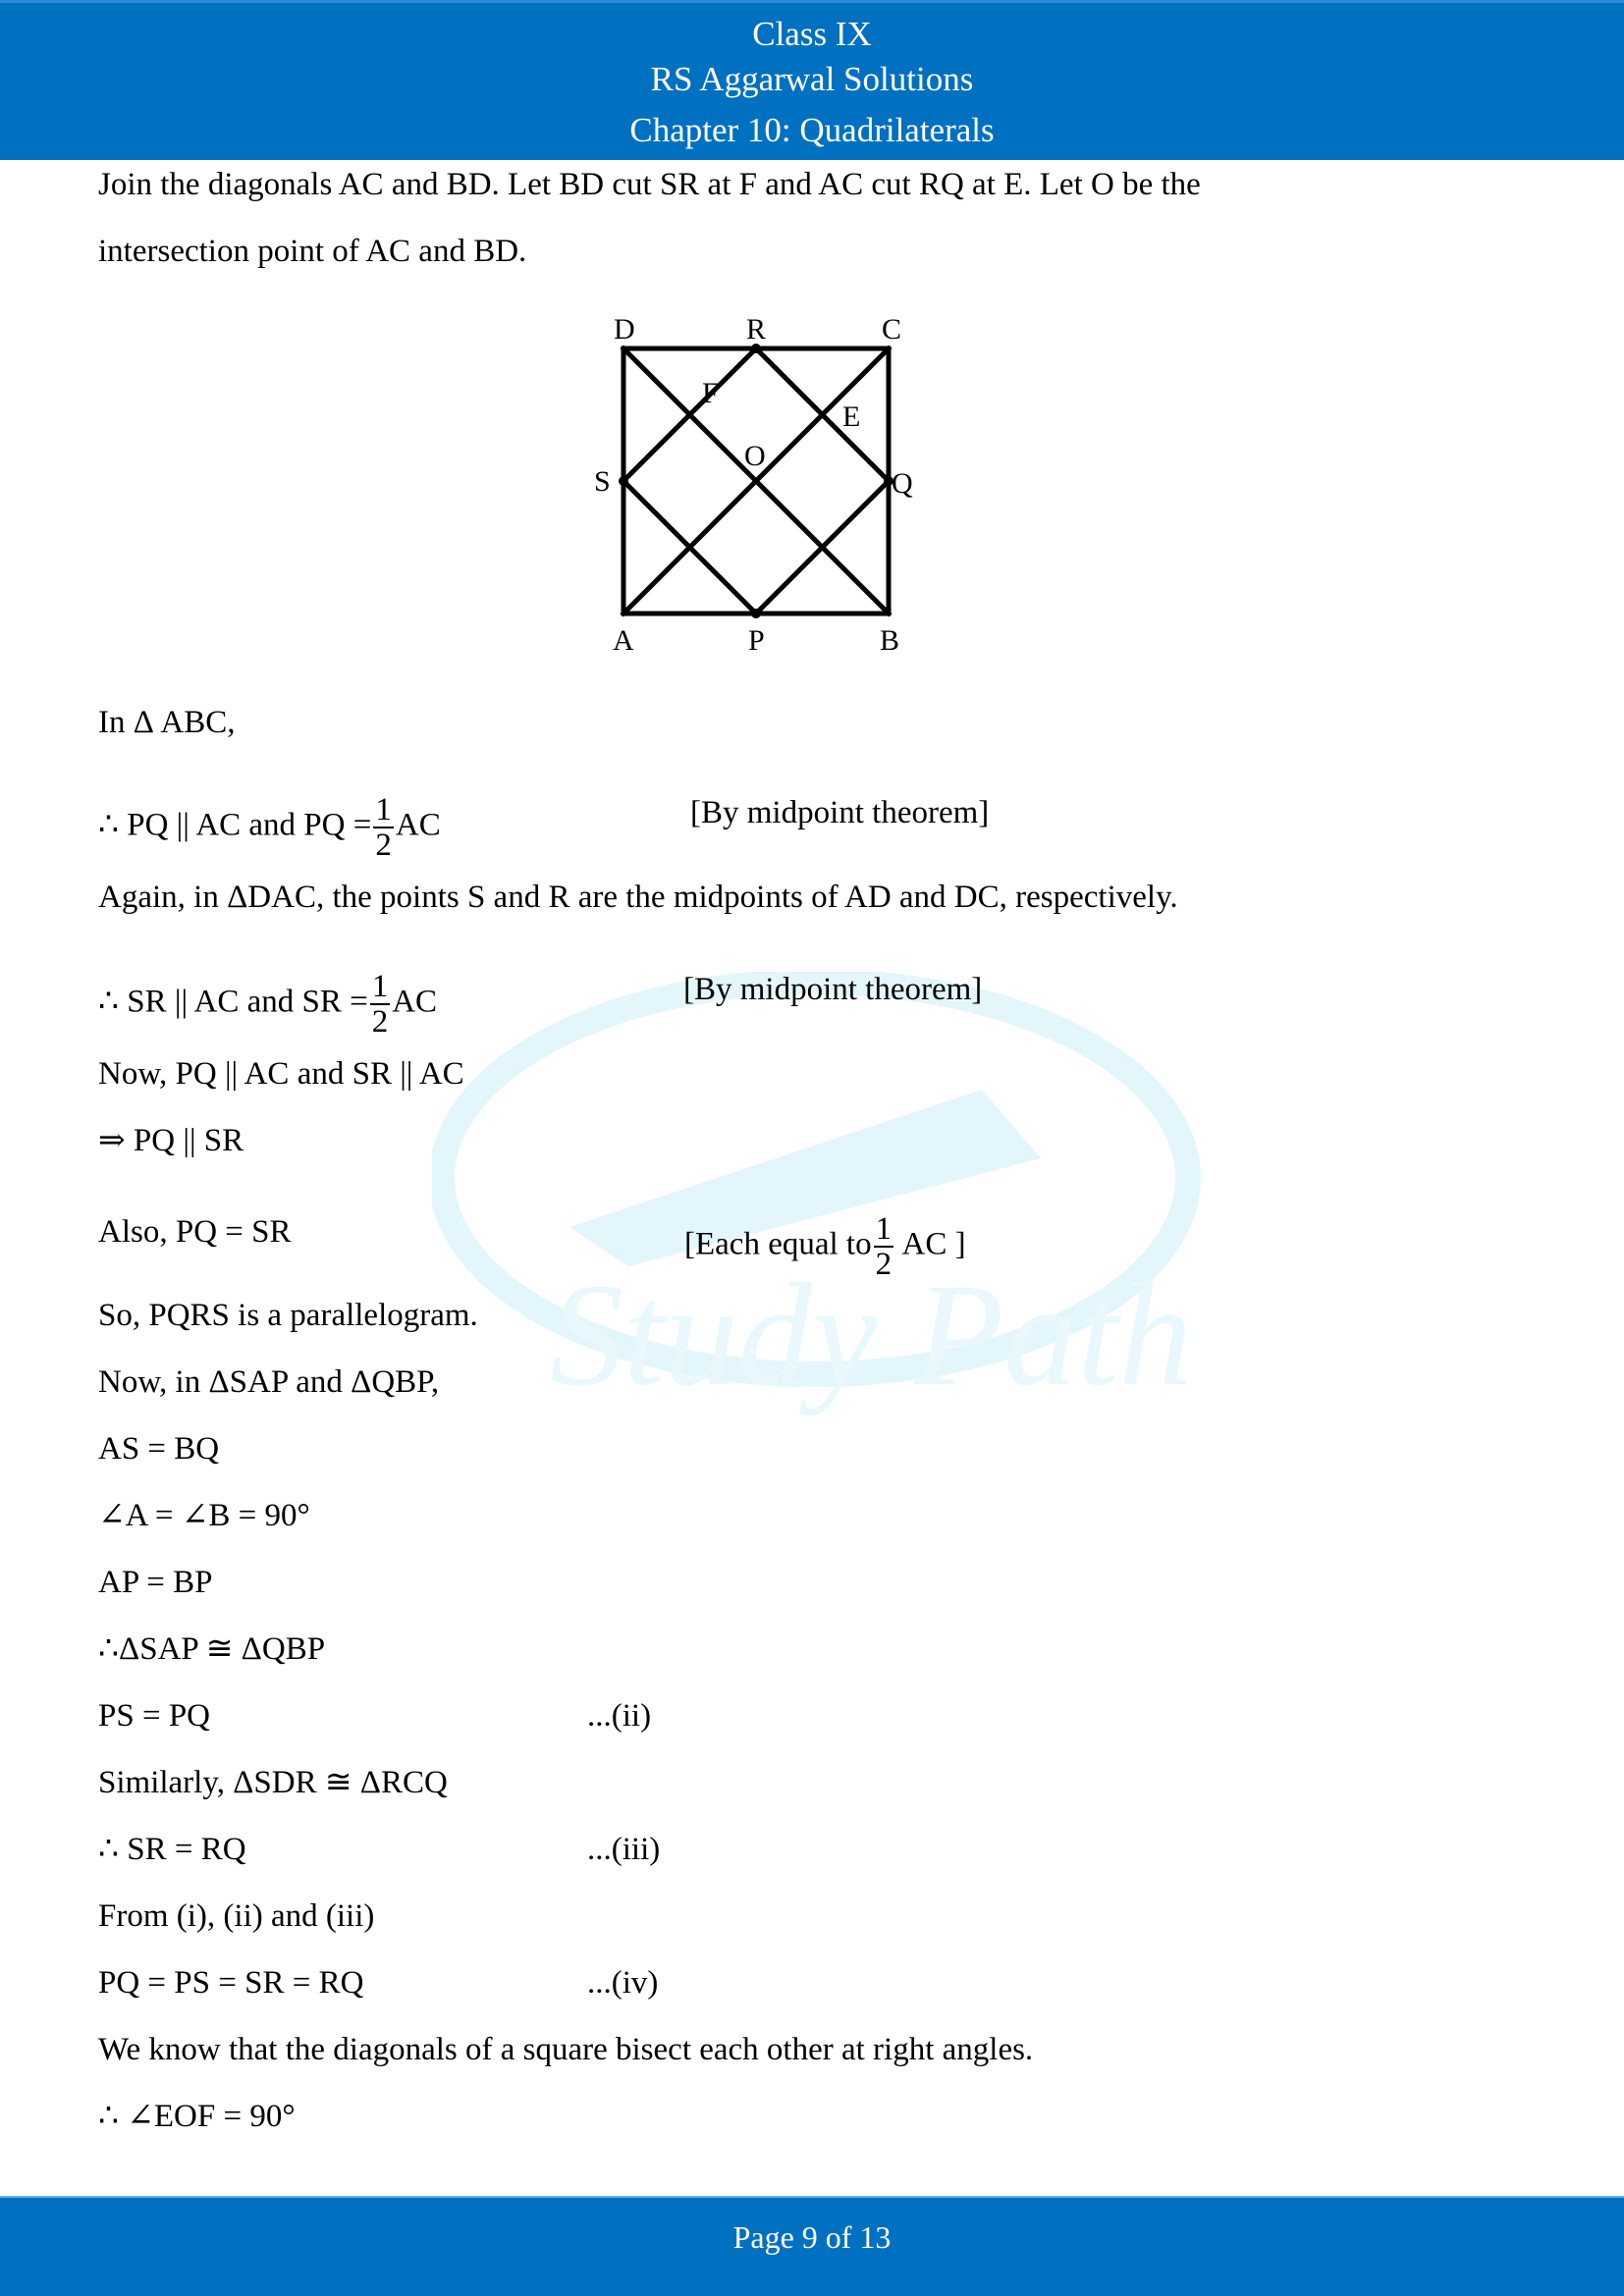  I want to click on label-c: C, so click(891, 329).